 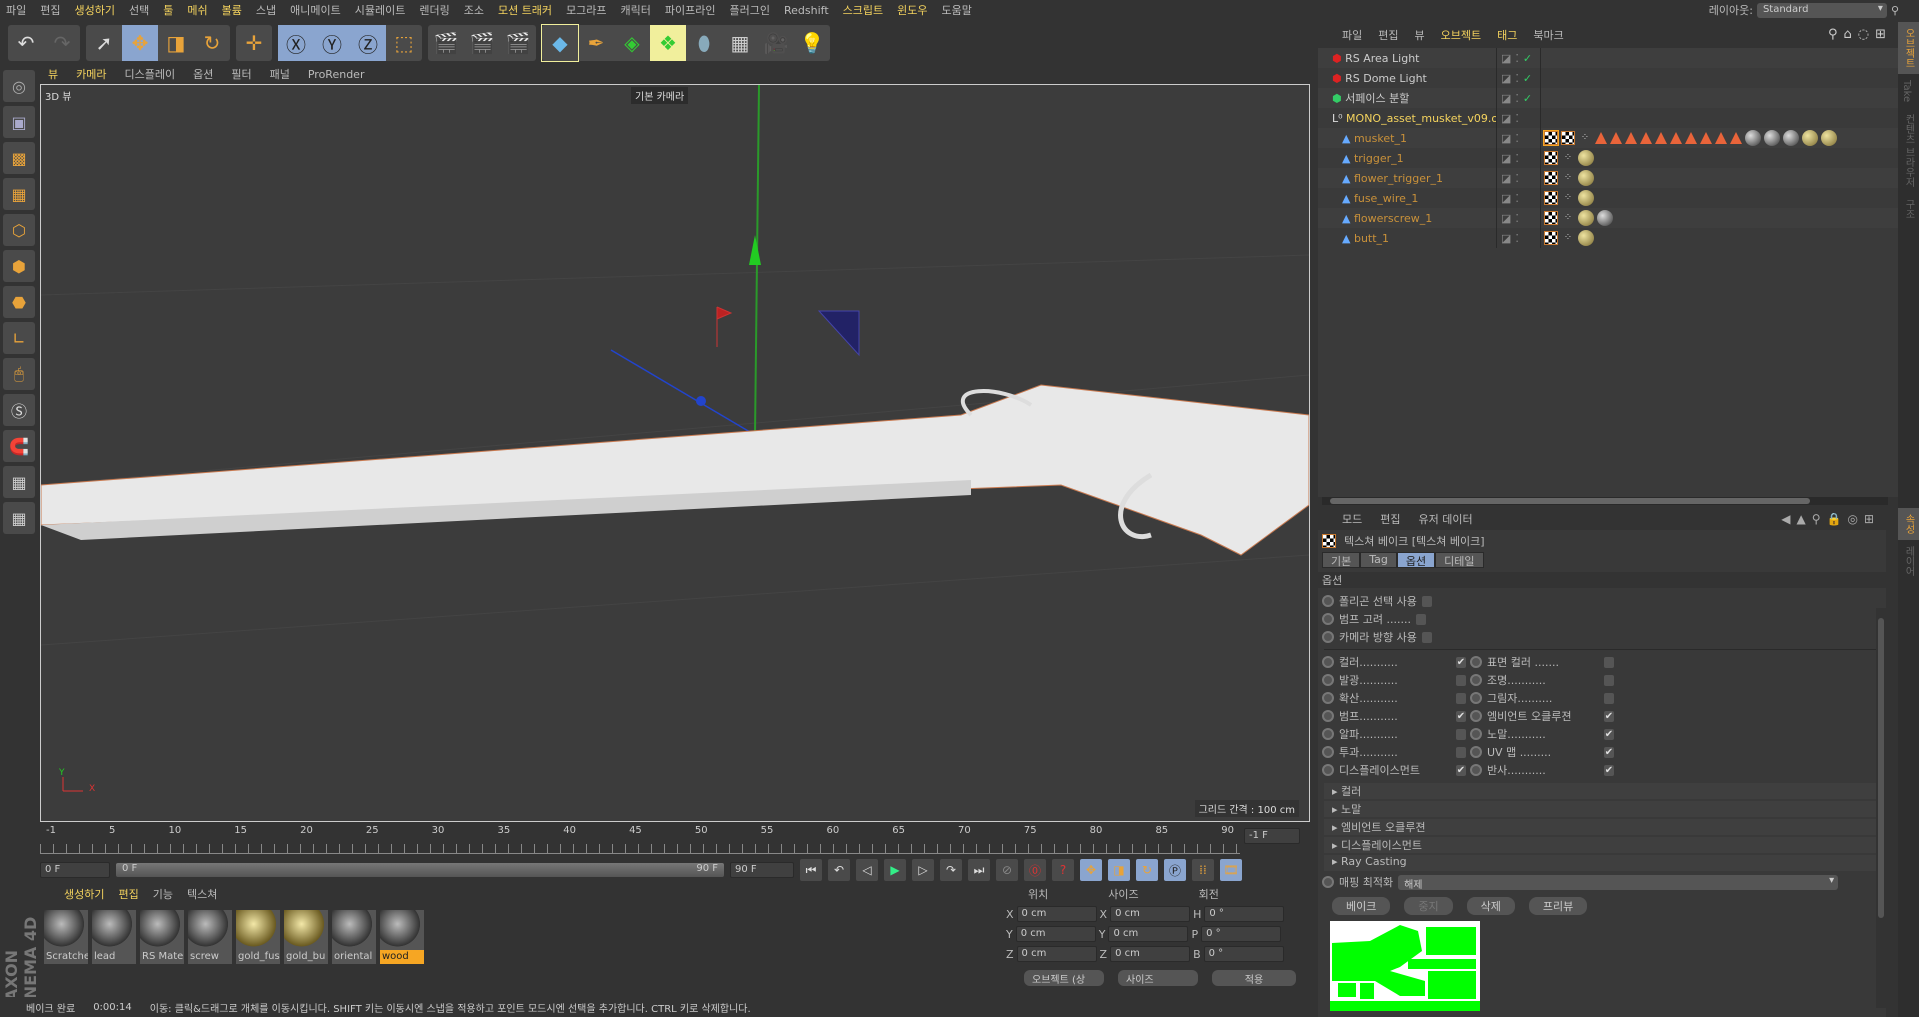 I want to click on menu-item: 편집, so click(x=50, y=10).